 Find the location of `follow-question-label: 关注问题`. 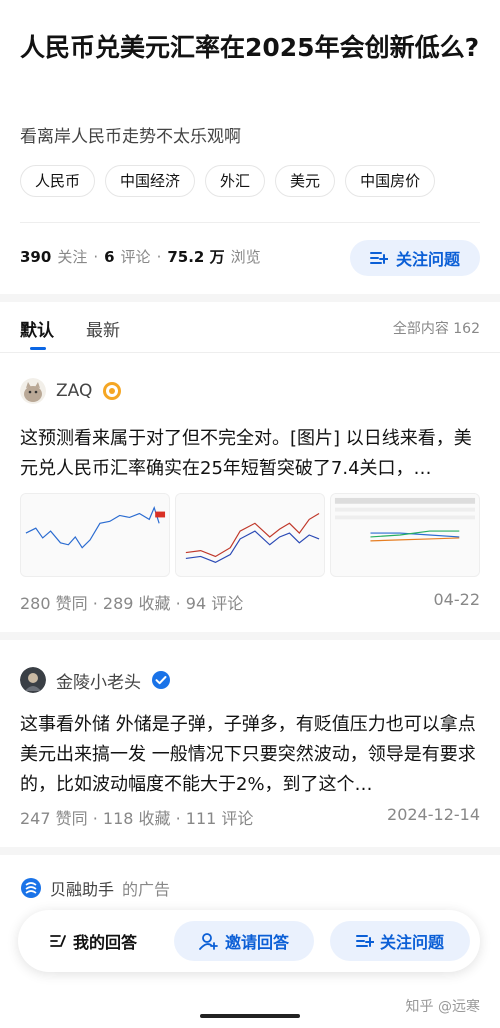

follow-question-label: 关注问题 is located at coordinates (427, 259).